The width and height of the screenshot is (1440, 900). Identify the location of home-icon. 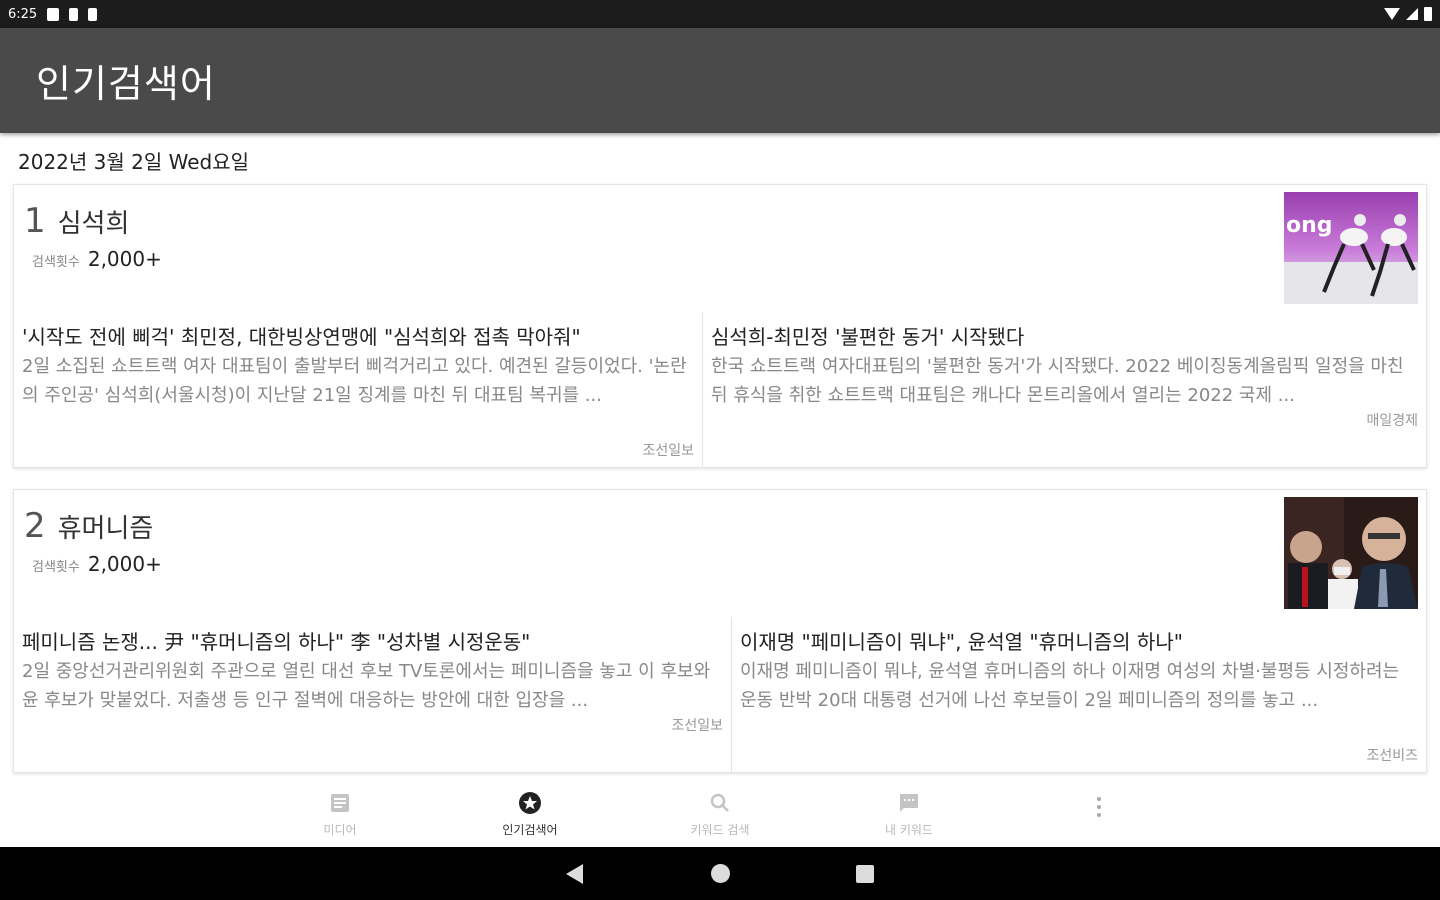
(720, 873).